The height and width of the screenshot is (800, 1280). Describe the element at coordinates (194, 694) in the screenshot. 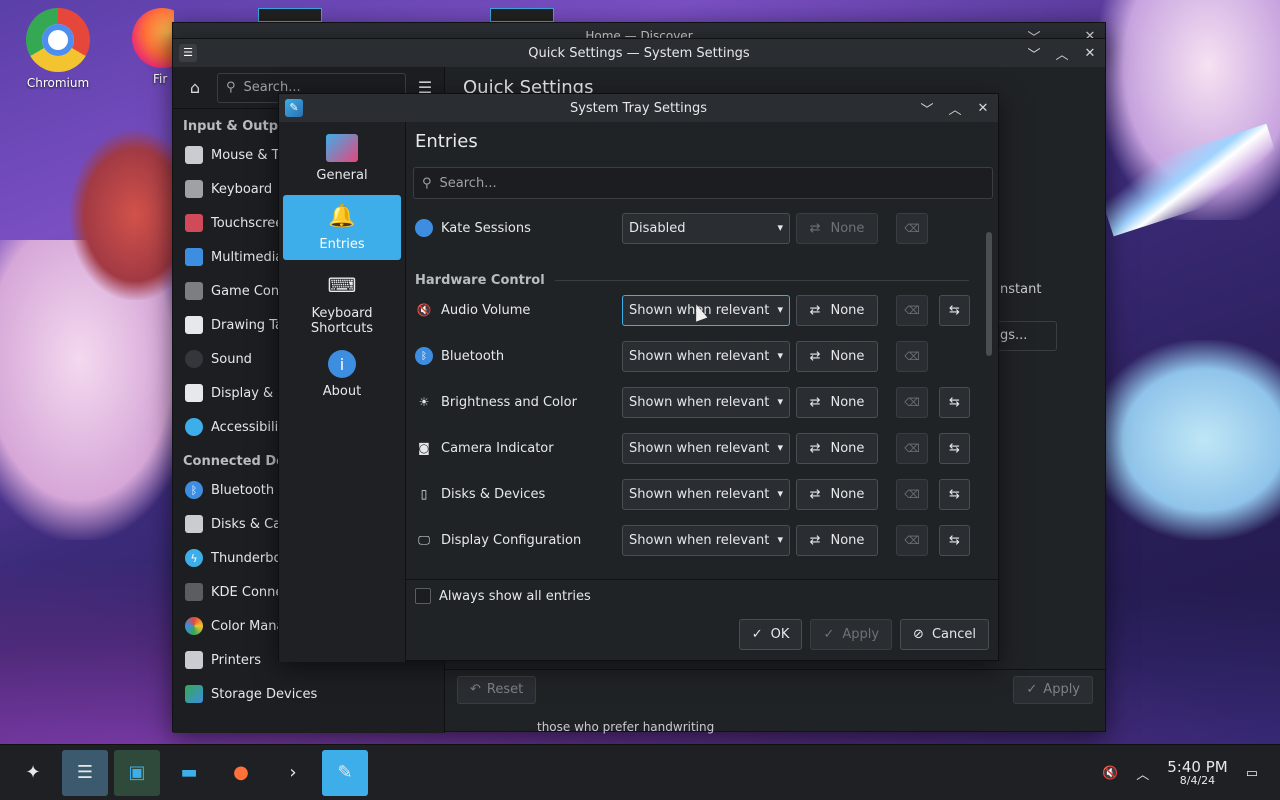

I see `storage-icon` at that location.